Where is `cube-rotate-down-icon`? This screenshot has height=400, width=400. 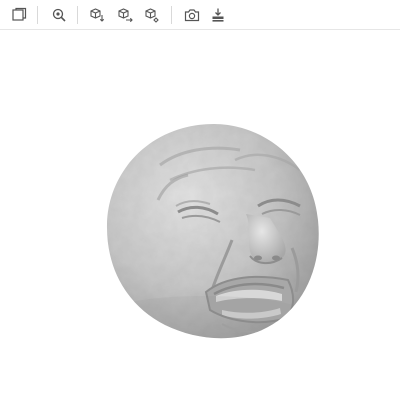 cube-rotate-down-icon is located at coordinates (97, 15).